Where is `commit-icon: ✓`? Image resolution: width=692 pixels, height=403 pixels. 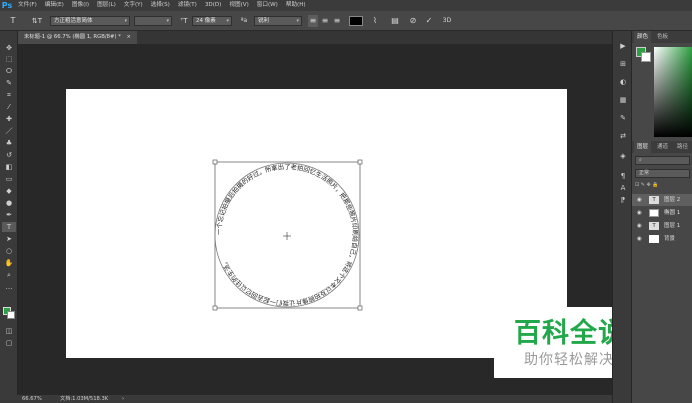 commit-icon: ✓ is located at coordinates (429, 21).